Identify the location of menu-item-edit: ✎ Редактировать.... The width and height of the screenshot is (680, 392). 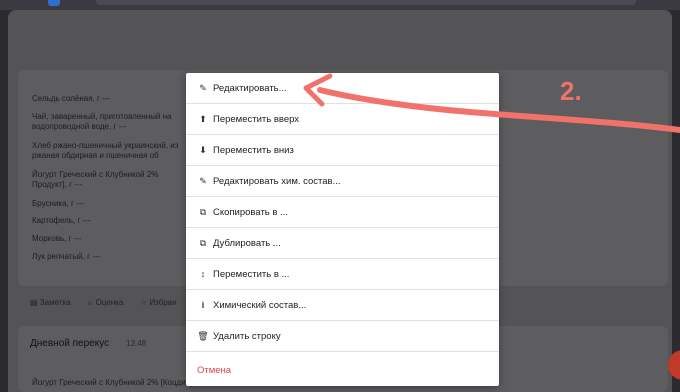
(342, 88).